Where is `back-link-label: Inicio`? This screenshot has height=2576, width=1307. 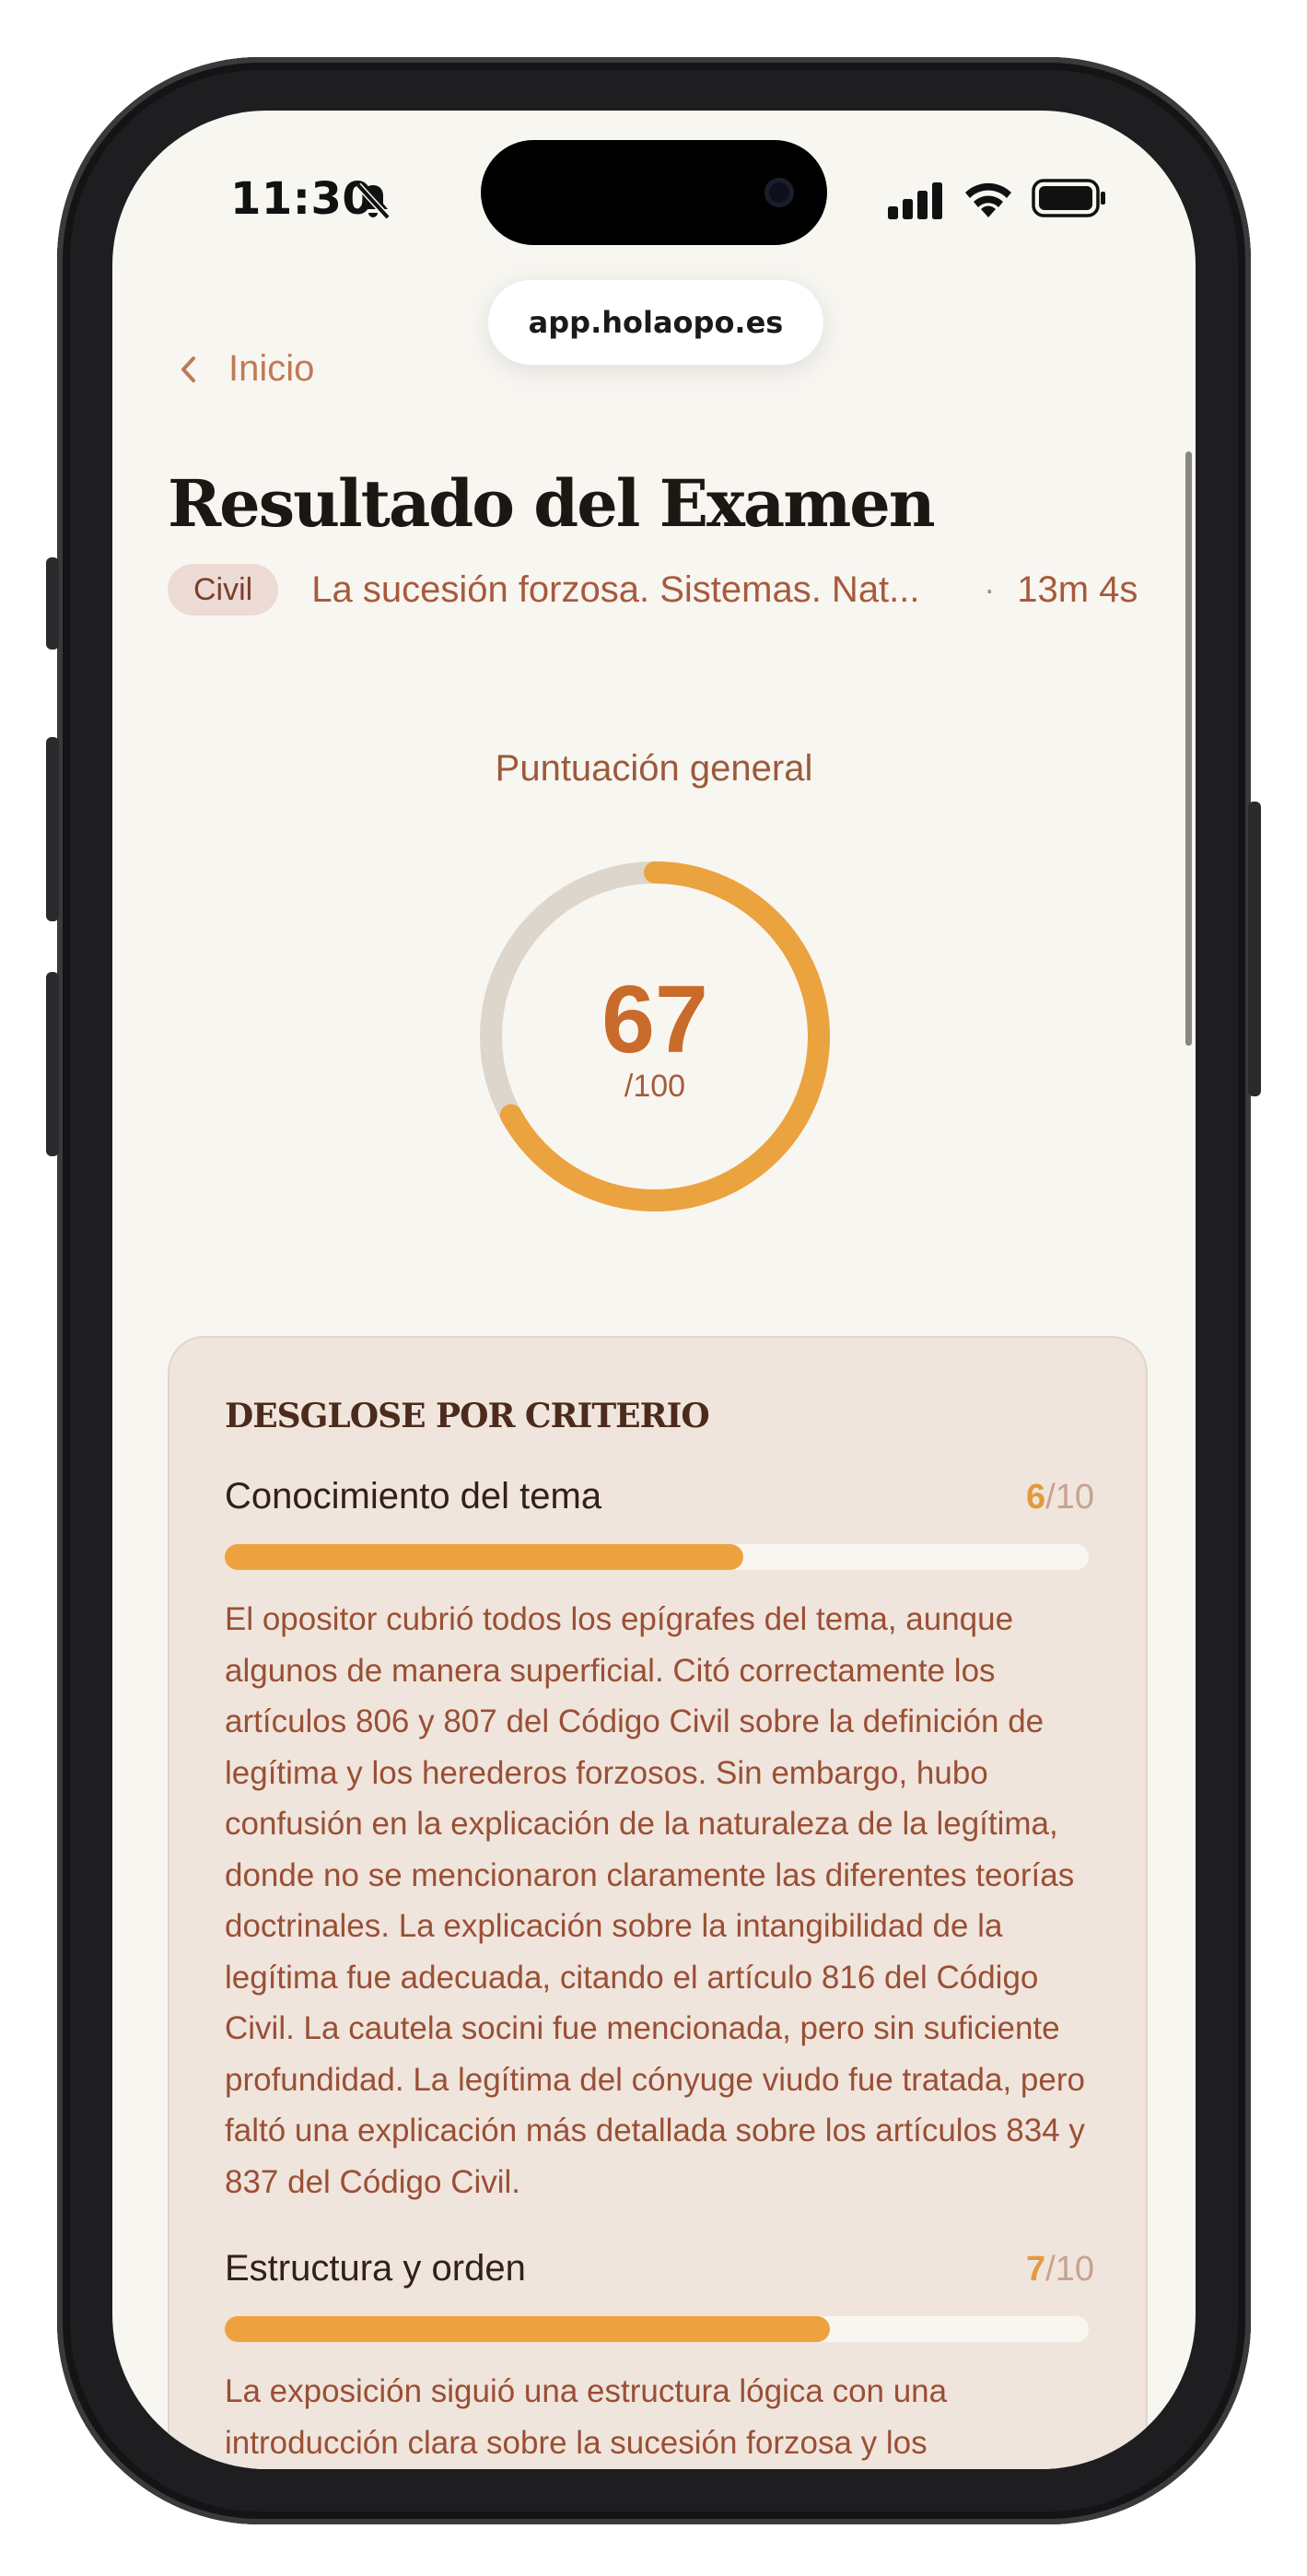 back-link-label: Inicio is located at coordinates (272, 368).